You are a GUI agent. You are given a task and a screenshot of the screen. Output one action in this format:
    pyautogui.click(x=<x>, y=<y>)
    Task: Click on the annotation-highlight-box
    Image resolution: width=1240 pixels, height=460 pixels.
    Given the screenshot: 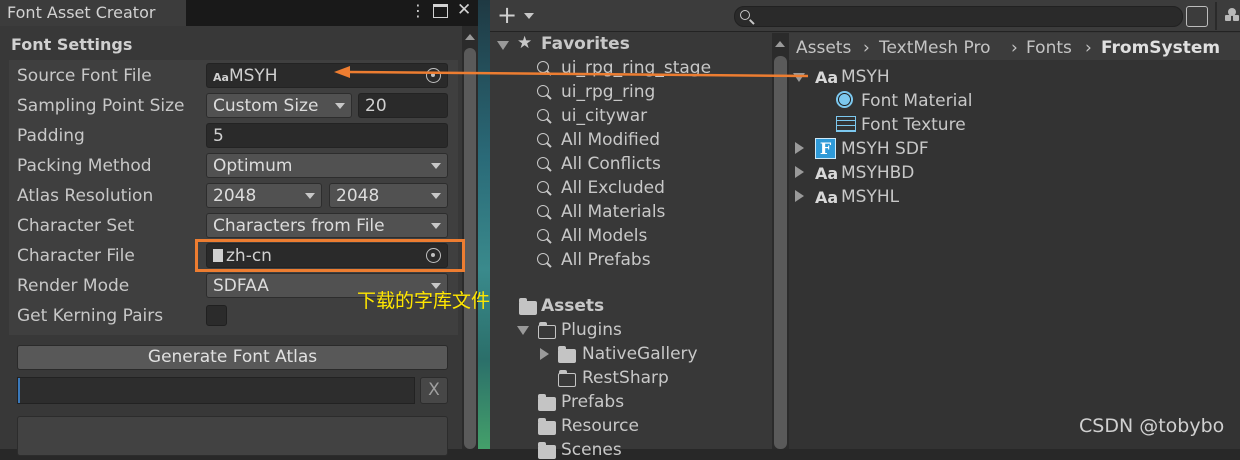 What is the action you would take?
    pyautogui.click(x=330, y=255)
    